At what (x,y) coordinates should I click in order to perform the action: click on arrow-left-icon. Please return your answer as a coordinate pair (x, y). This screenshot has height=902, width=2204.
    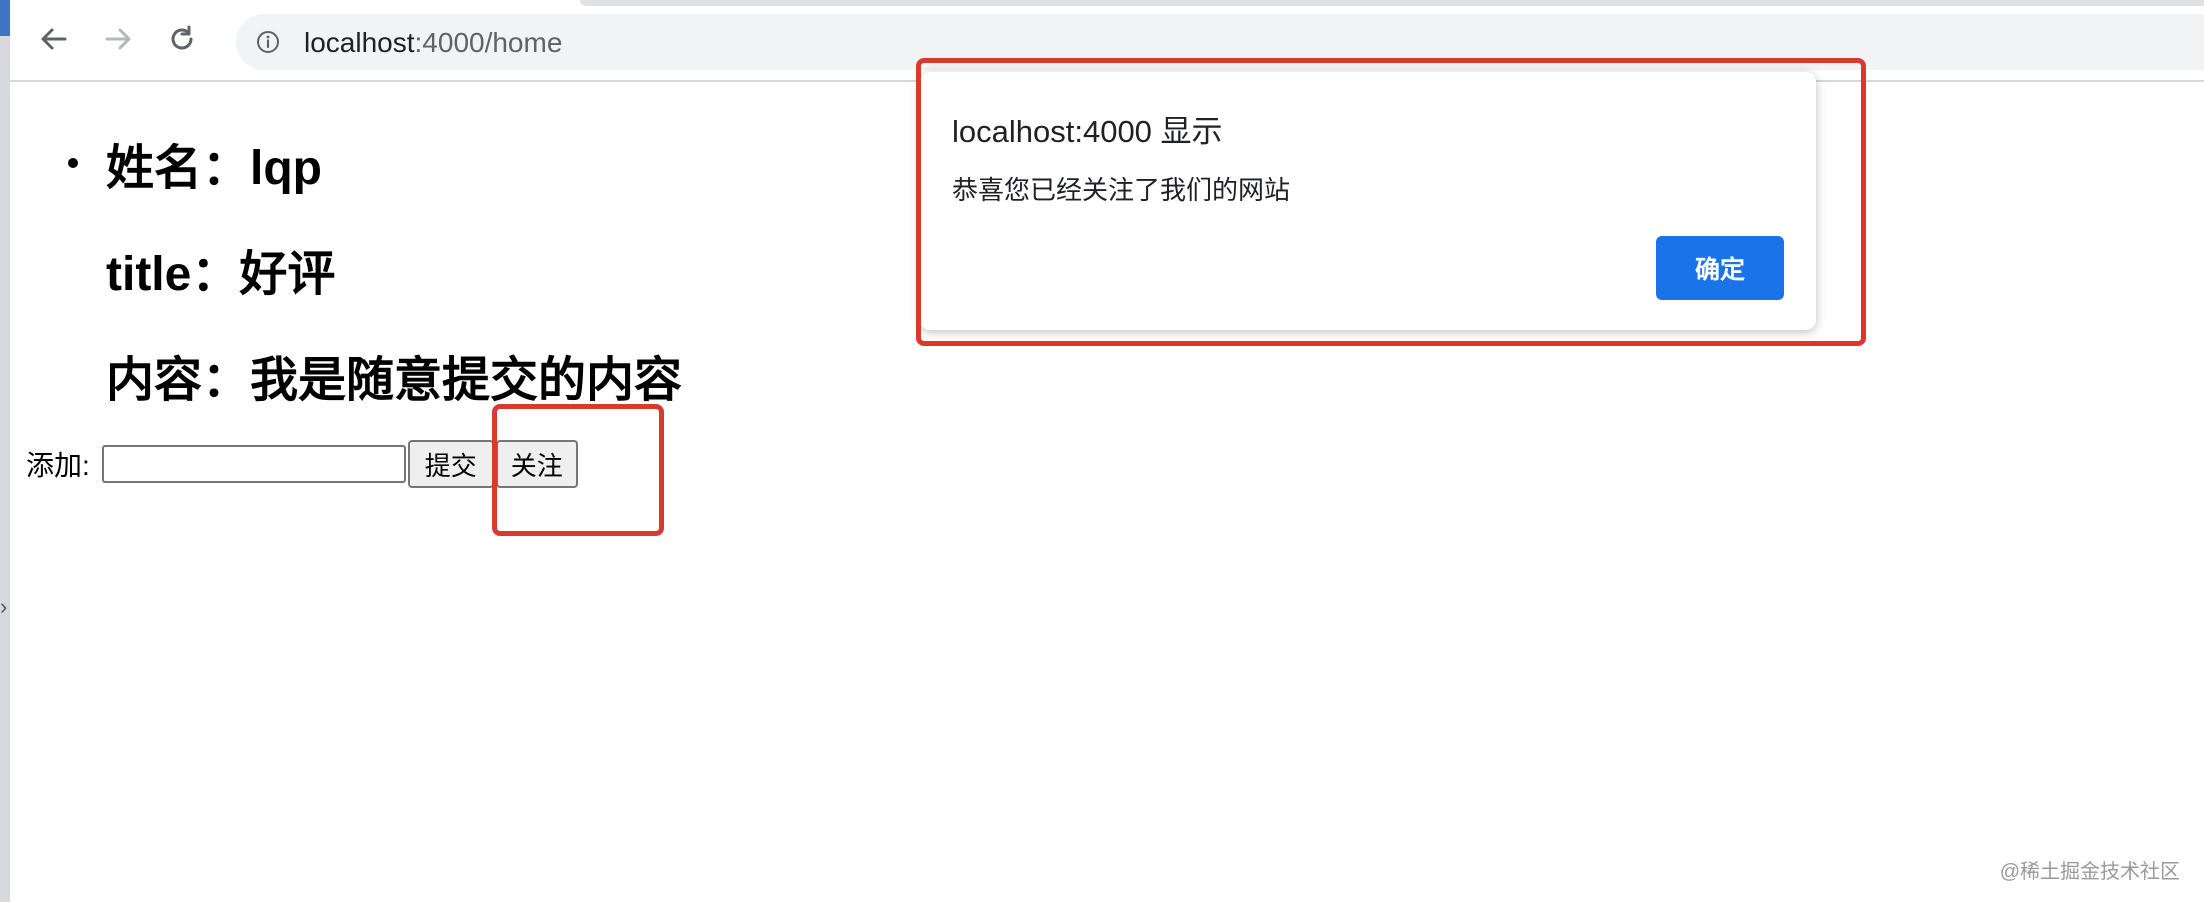
    Looking at the image, I should click on (54, 39).